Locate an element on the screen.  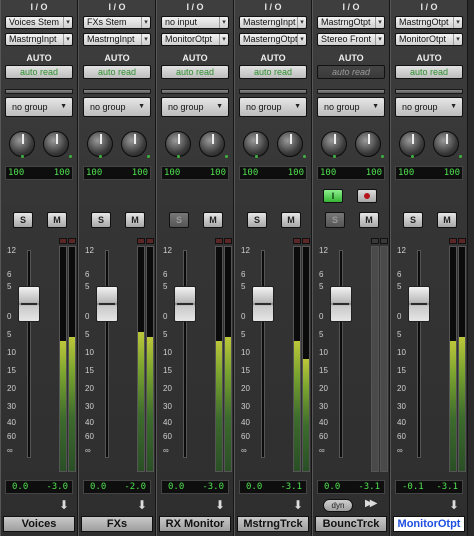
input-selector: FXs Stem ▾ is located at coordinates (117, 22).